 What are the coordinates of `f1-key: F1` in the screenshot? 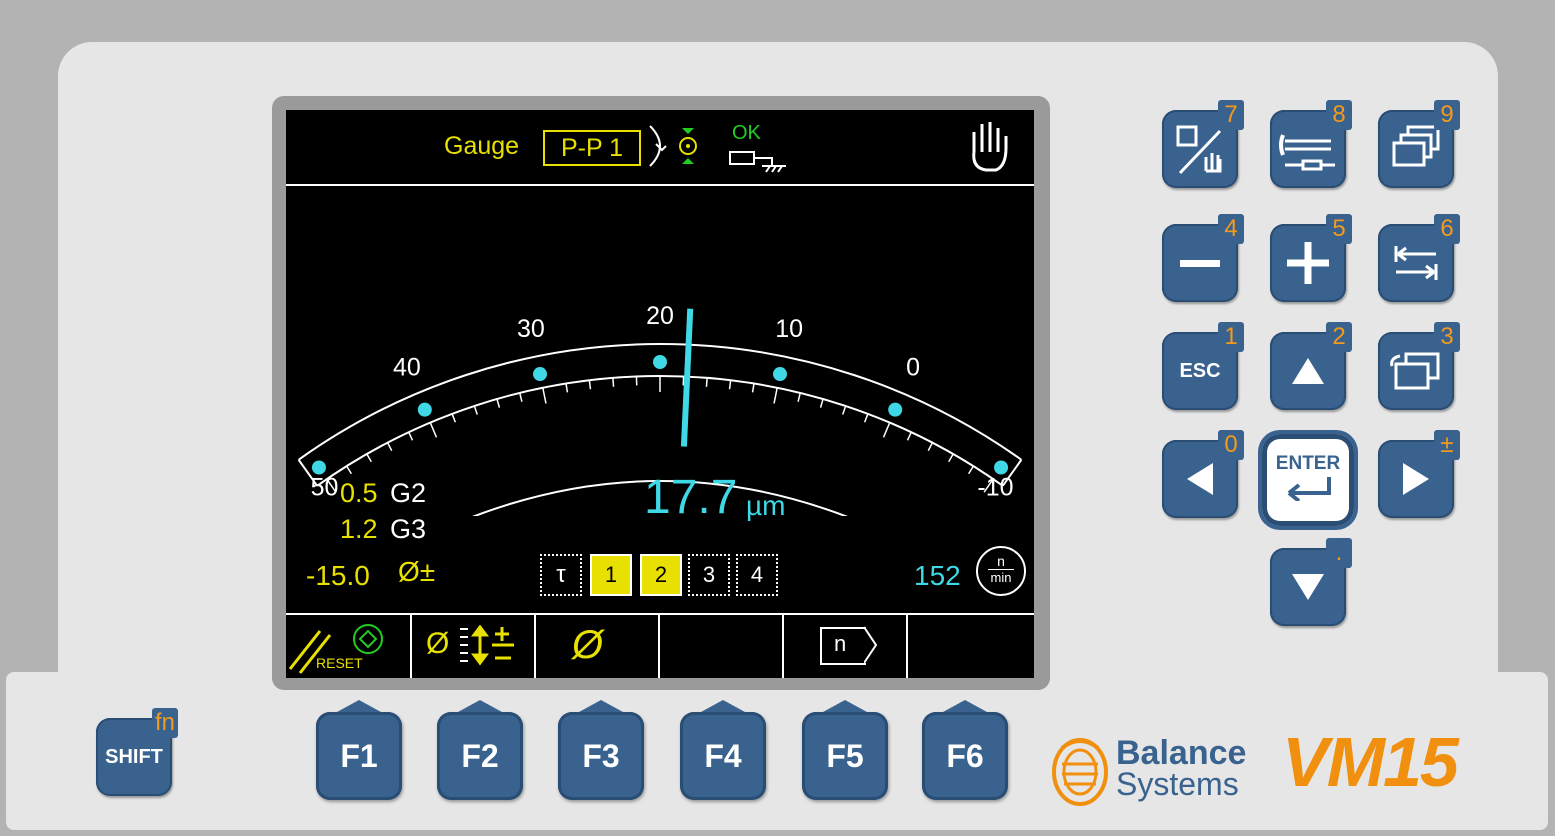 It's located at (359, 750).